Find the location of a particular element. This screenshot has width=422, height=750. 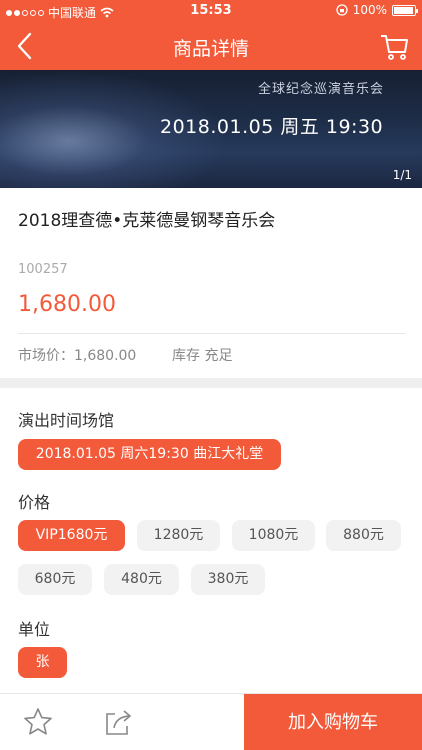

share-icon is located at coordinates (118, 722).